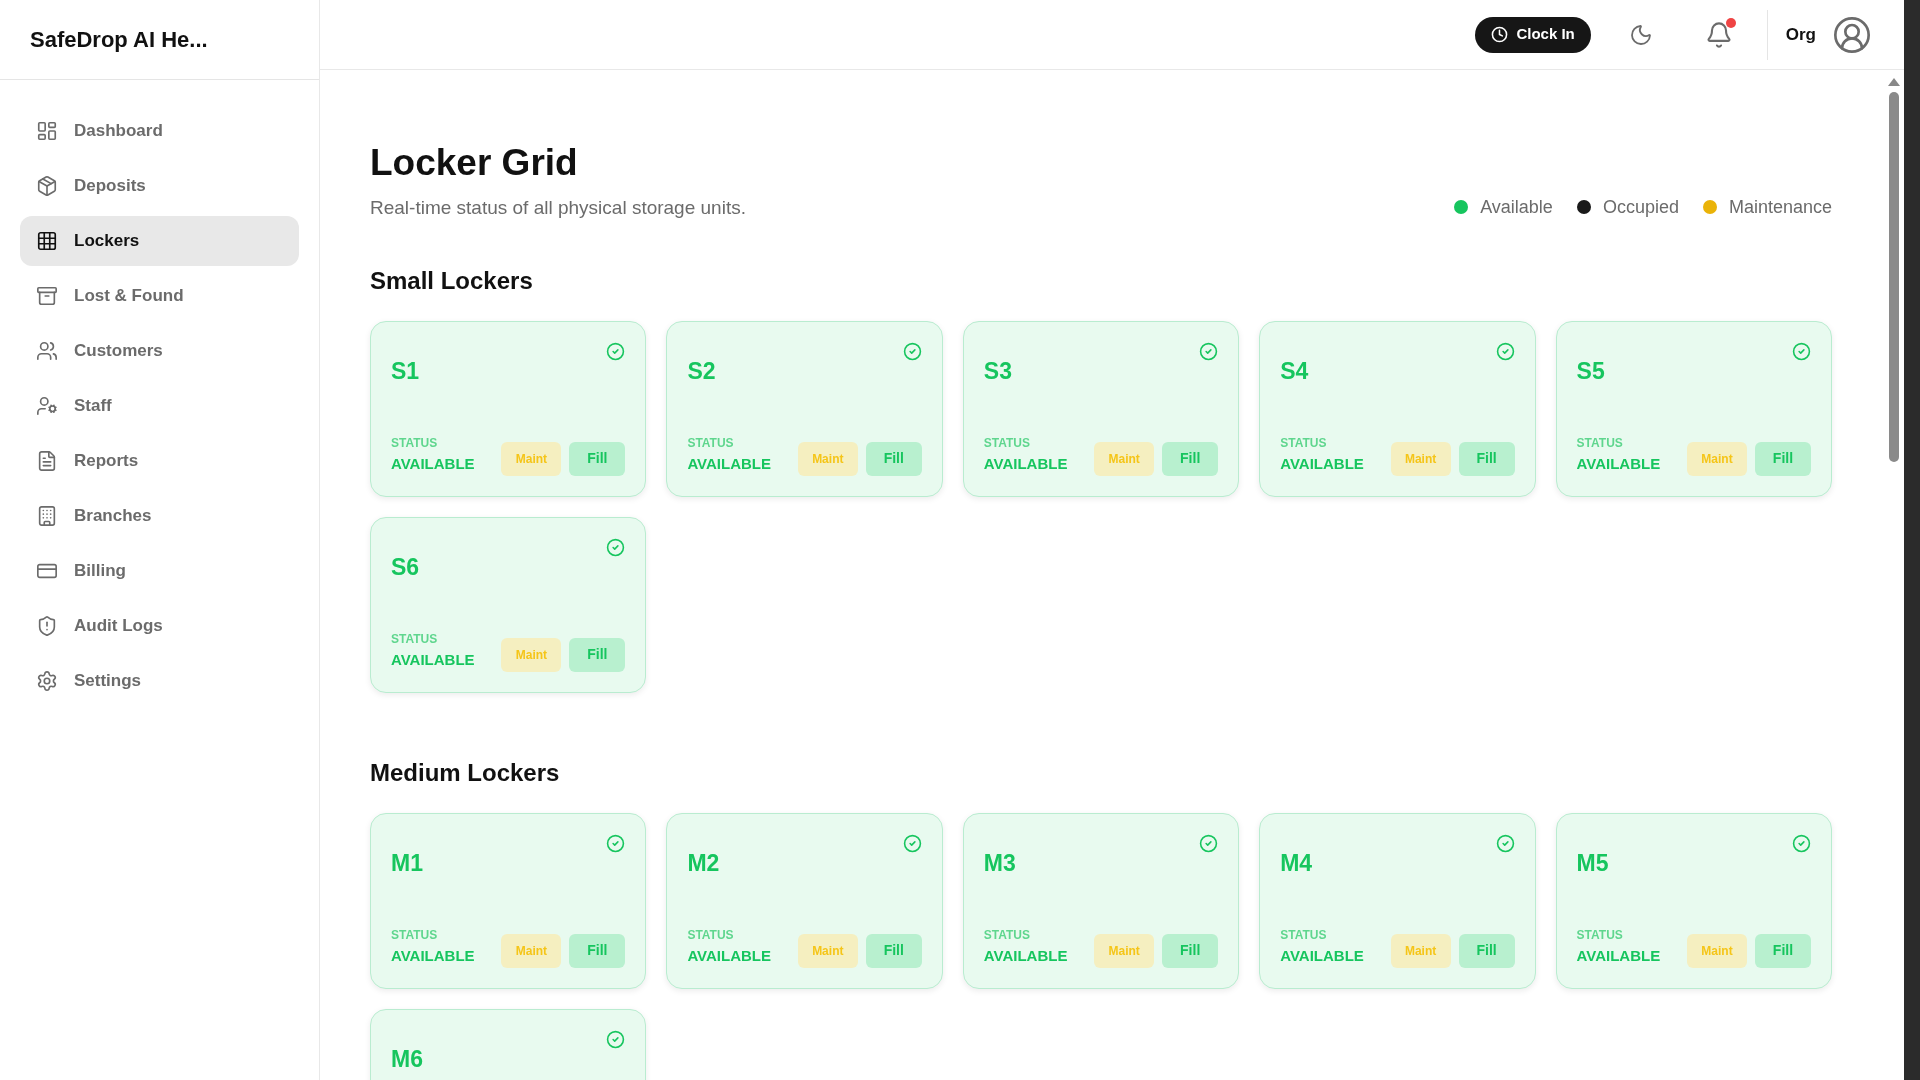 This screenshot has height=1080, width=1920. Describe the element at coordinates (47, 296) in the screenshot. I see `archive-icon` at that location.